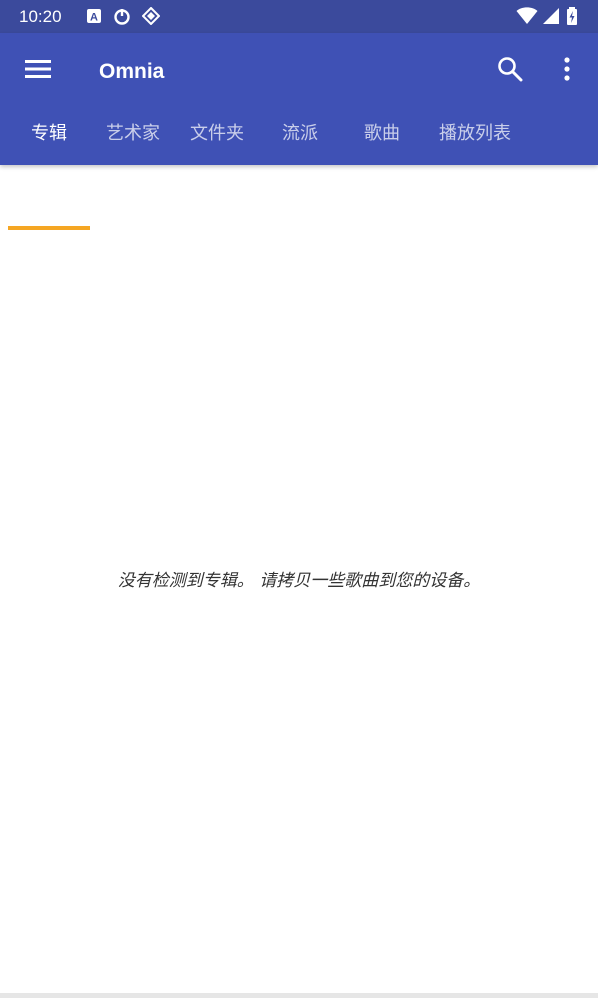 This screenshot has height=998, width=598. I want to click on a-badge-icon: A, so click(94, 16).